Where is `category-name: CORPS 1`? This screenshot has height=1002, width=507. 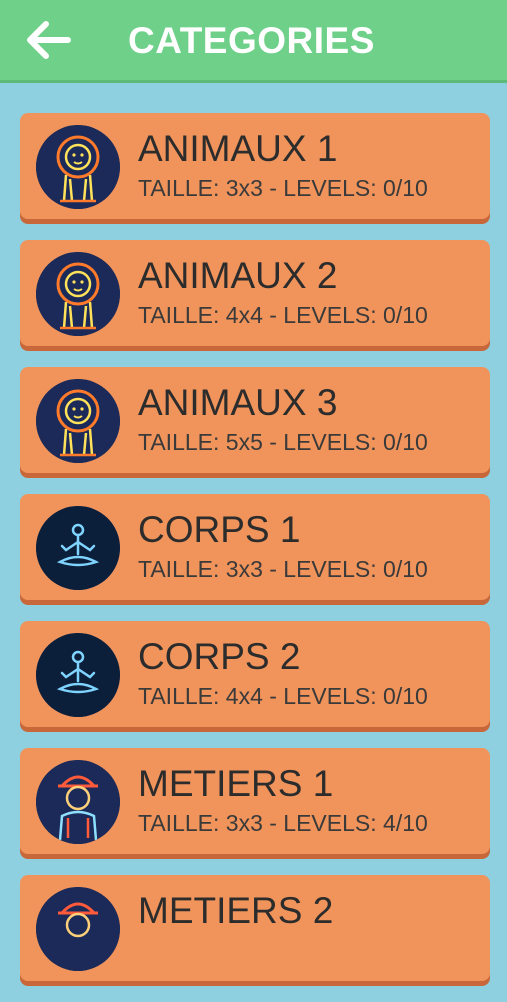
category-name: CORPS 1 is located at coordinates (219, 529).